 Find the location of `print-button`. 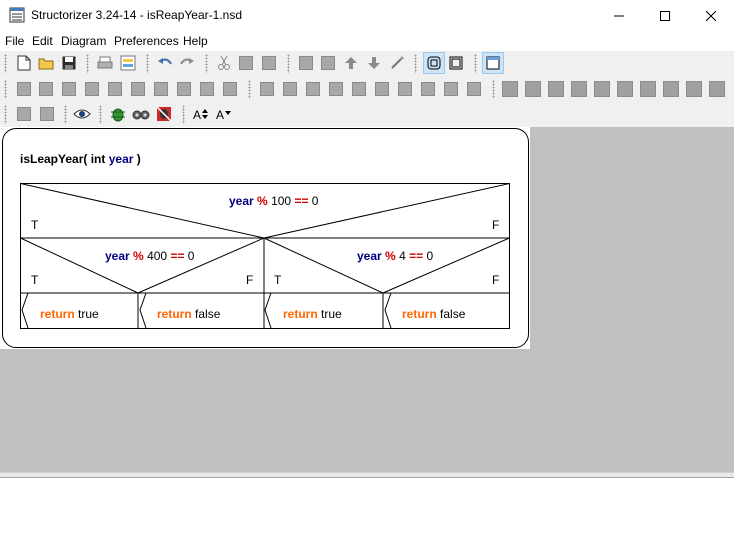

print-button is located at coordinates (105, 63).